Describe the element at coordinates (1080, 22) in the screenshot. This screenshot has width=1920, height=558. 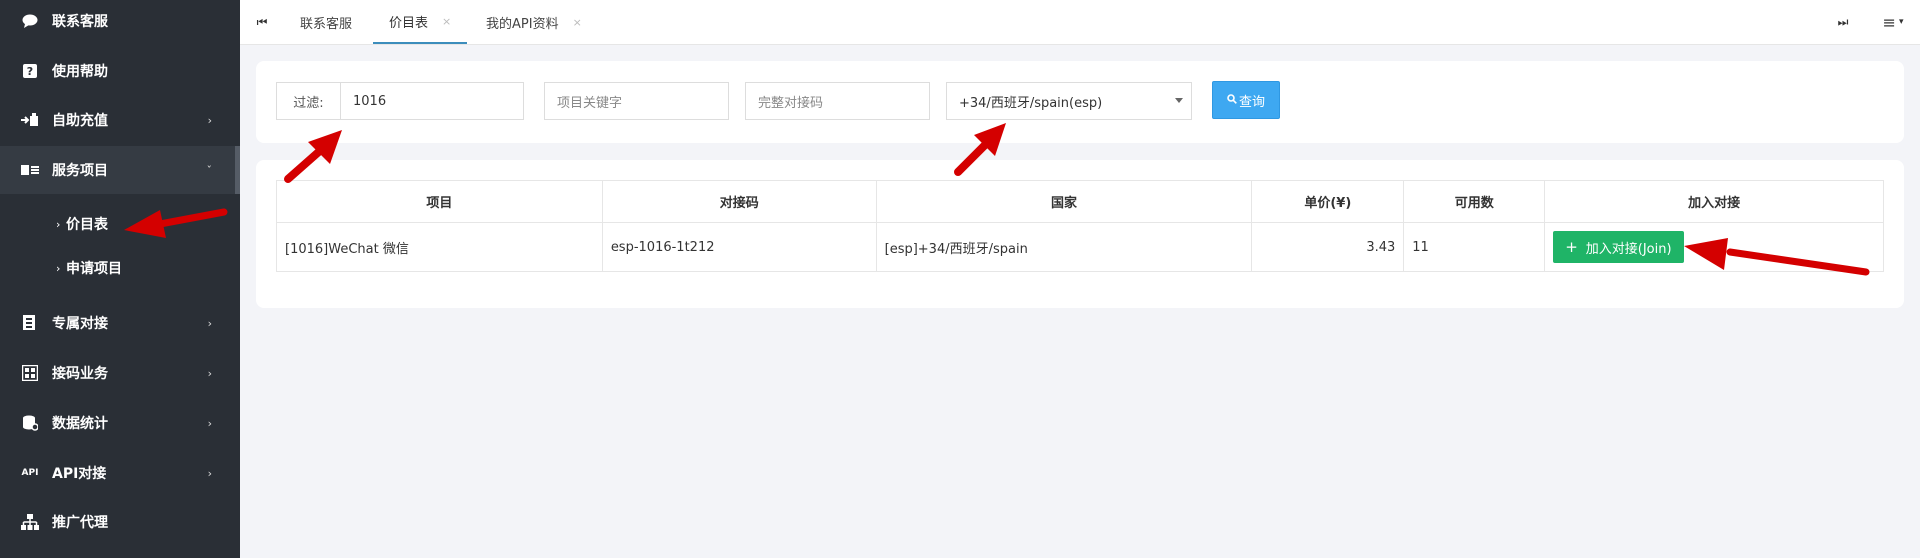
I see `tab-bar: ⏮ 联系客服 价目表 × 我的API资料 × ⏭ ≡ ▾` at that location.